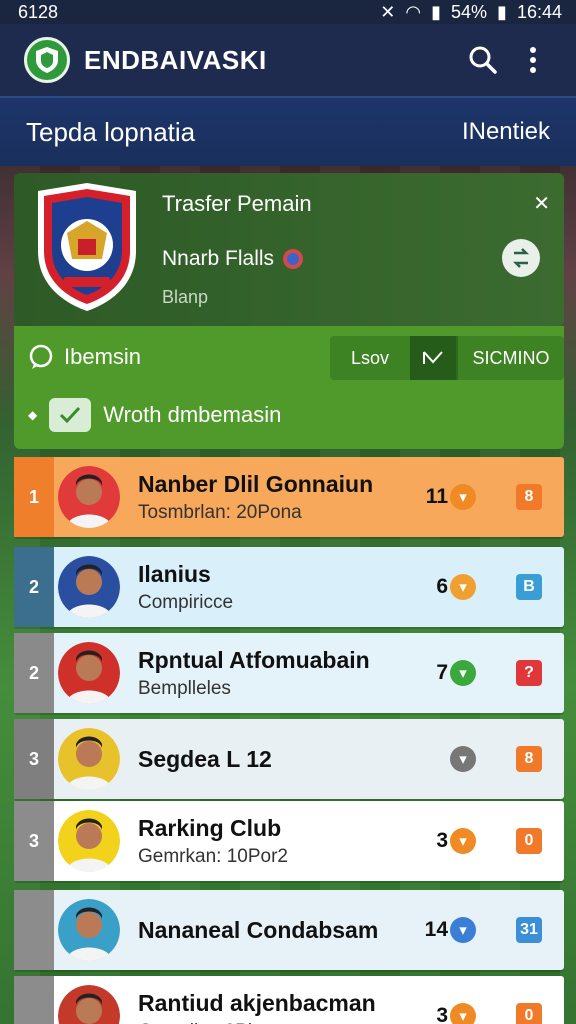  I want to click on shield-logo-icon, so click(47, 60).